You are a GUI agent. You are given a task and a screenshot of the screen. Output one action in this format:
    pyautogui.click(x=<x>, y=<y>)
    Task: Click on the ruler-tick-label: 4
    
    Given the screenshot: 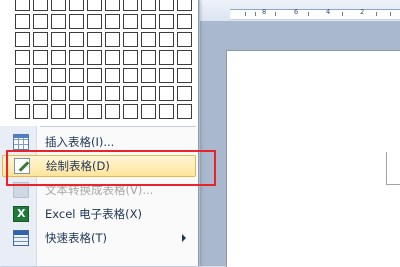 What is the action you would take?
    pyautogui.click(x=328, y=12)
    